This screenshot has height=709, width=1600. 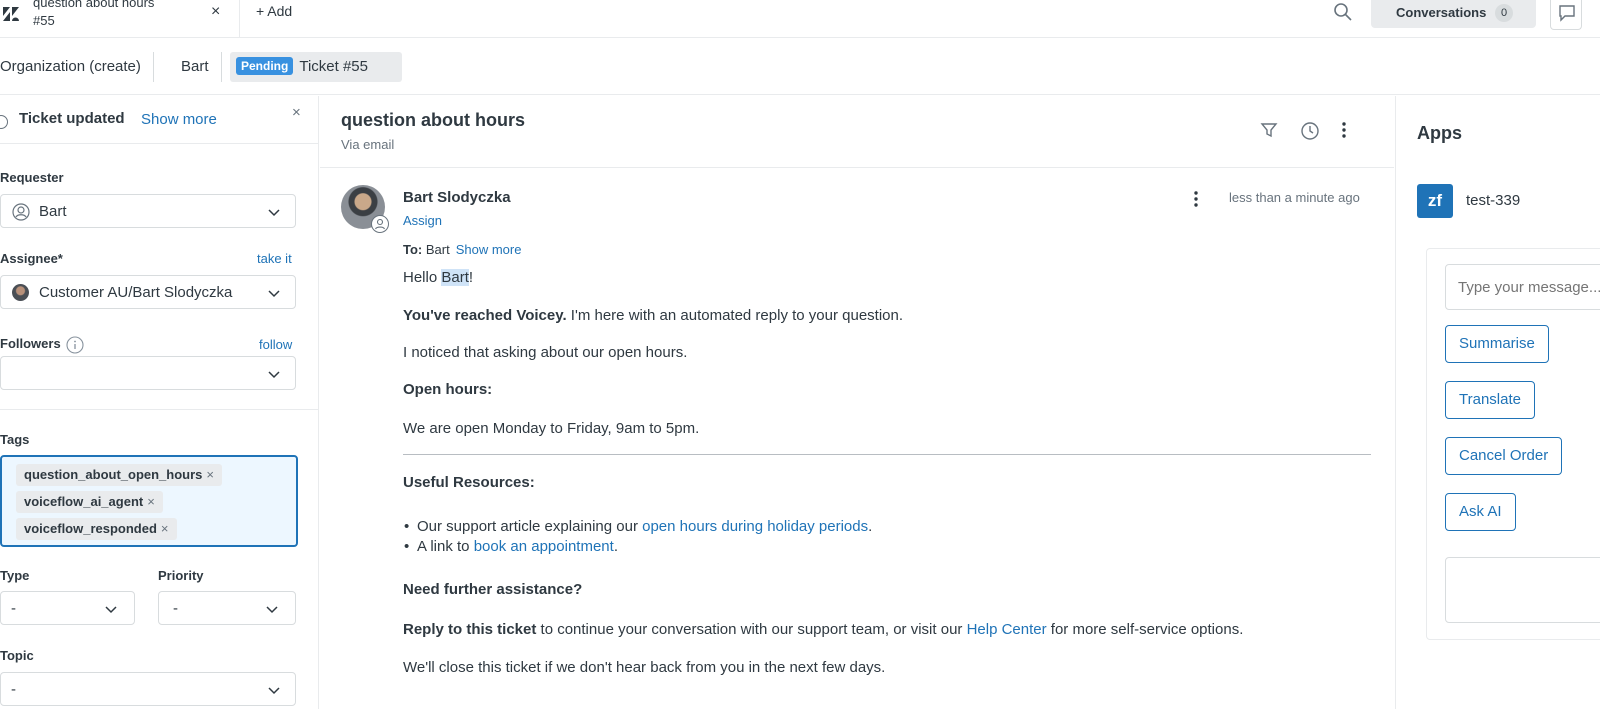 I want to click on breadcrumb-ticket: Pending Ticket #55, so click(x=316, y=67).